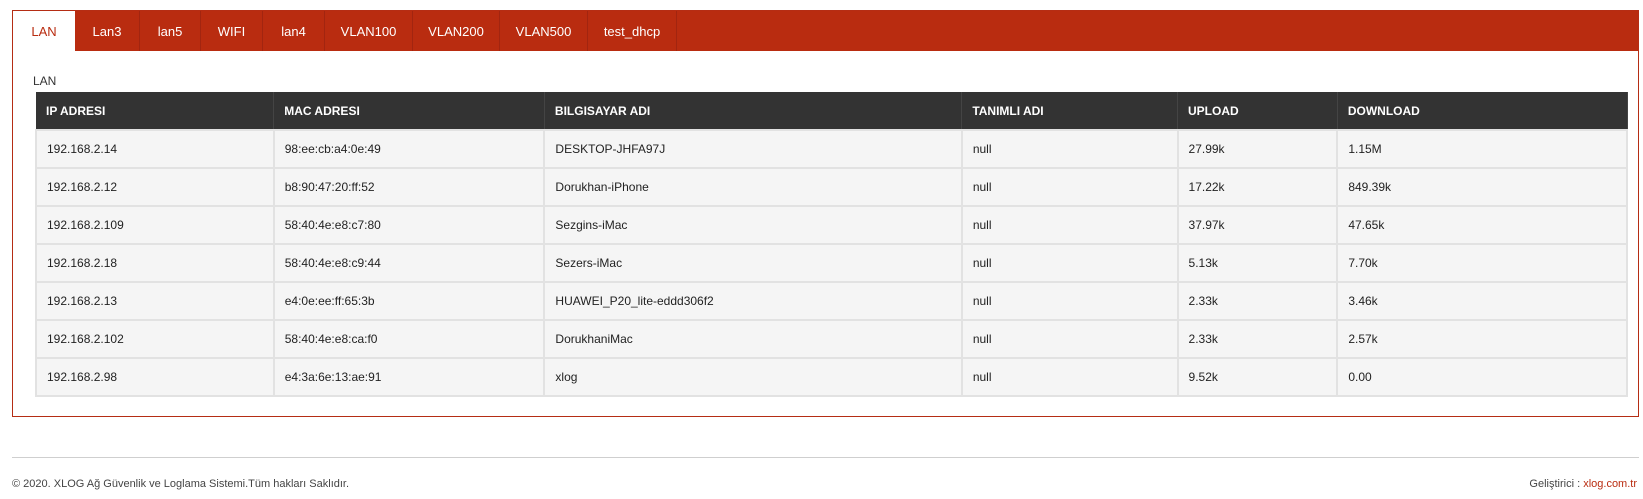  Describe the element at coordinates (155, 339) in the screenshot. I see `cell-ip: 192.168.2.102` at that location.